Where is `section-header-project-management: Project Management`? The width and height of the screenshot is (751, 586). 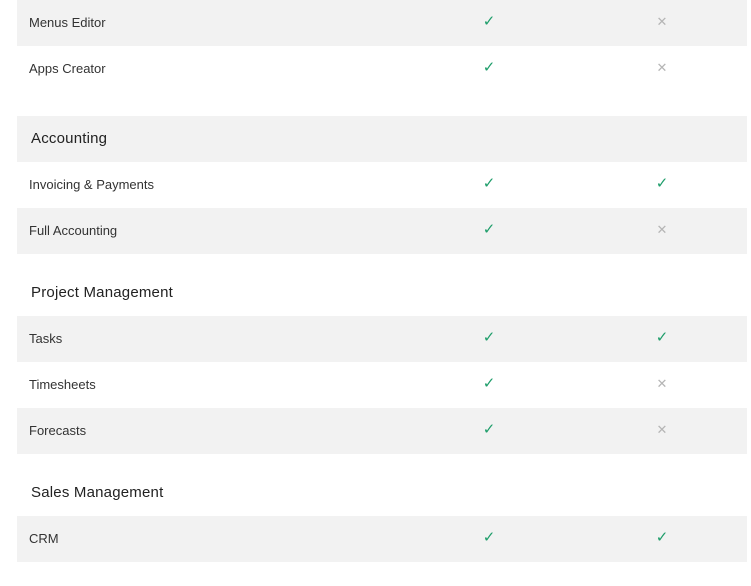
section-header-project-management: Project Management is located at coordinates (382, 293).